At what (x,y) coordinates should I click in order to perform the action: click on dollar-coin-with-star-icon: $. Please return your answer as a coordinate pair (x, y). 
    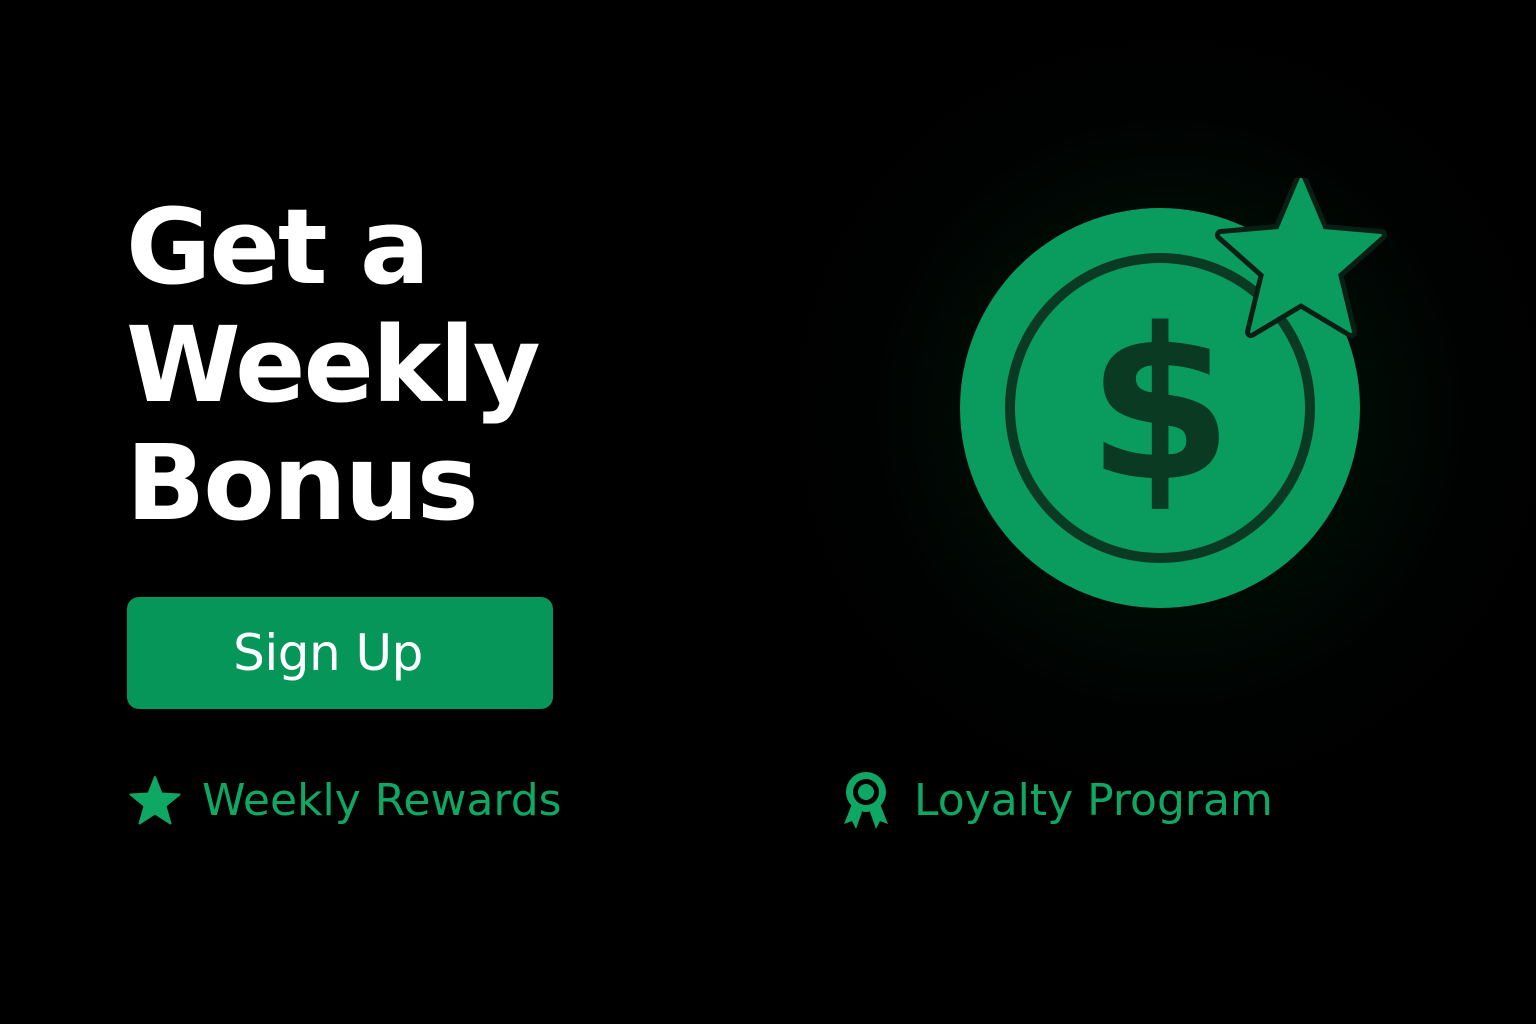
    Looking at the image, I should click on (1173, 393).